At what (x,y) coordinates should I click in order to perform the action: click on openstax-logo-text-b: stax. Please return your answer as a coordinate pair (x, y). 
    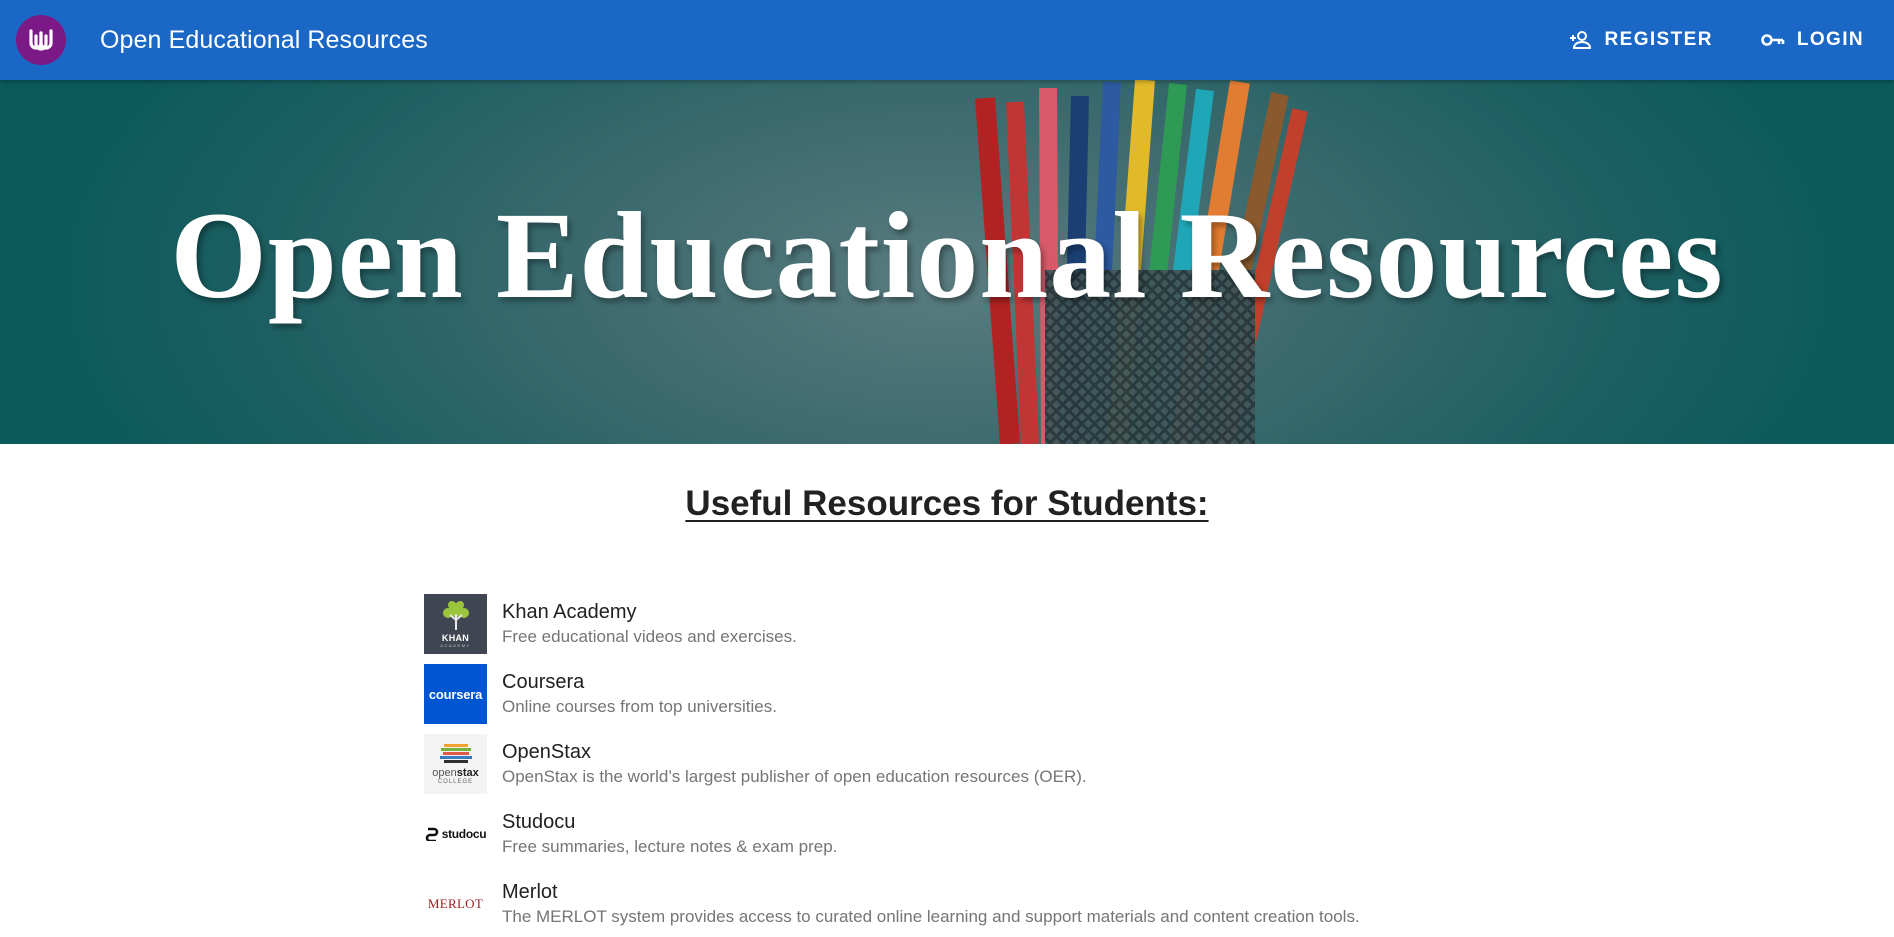
    Looking at the image, I should click on (467, 772).